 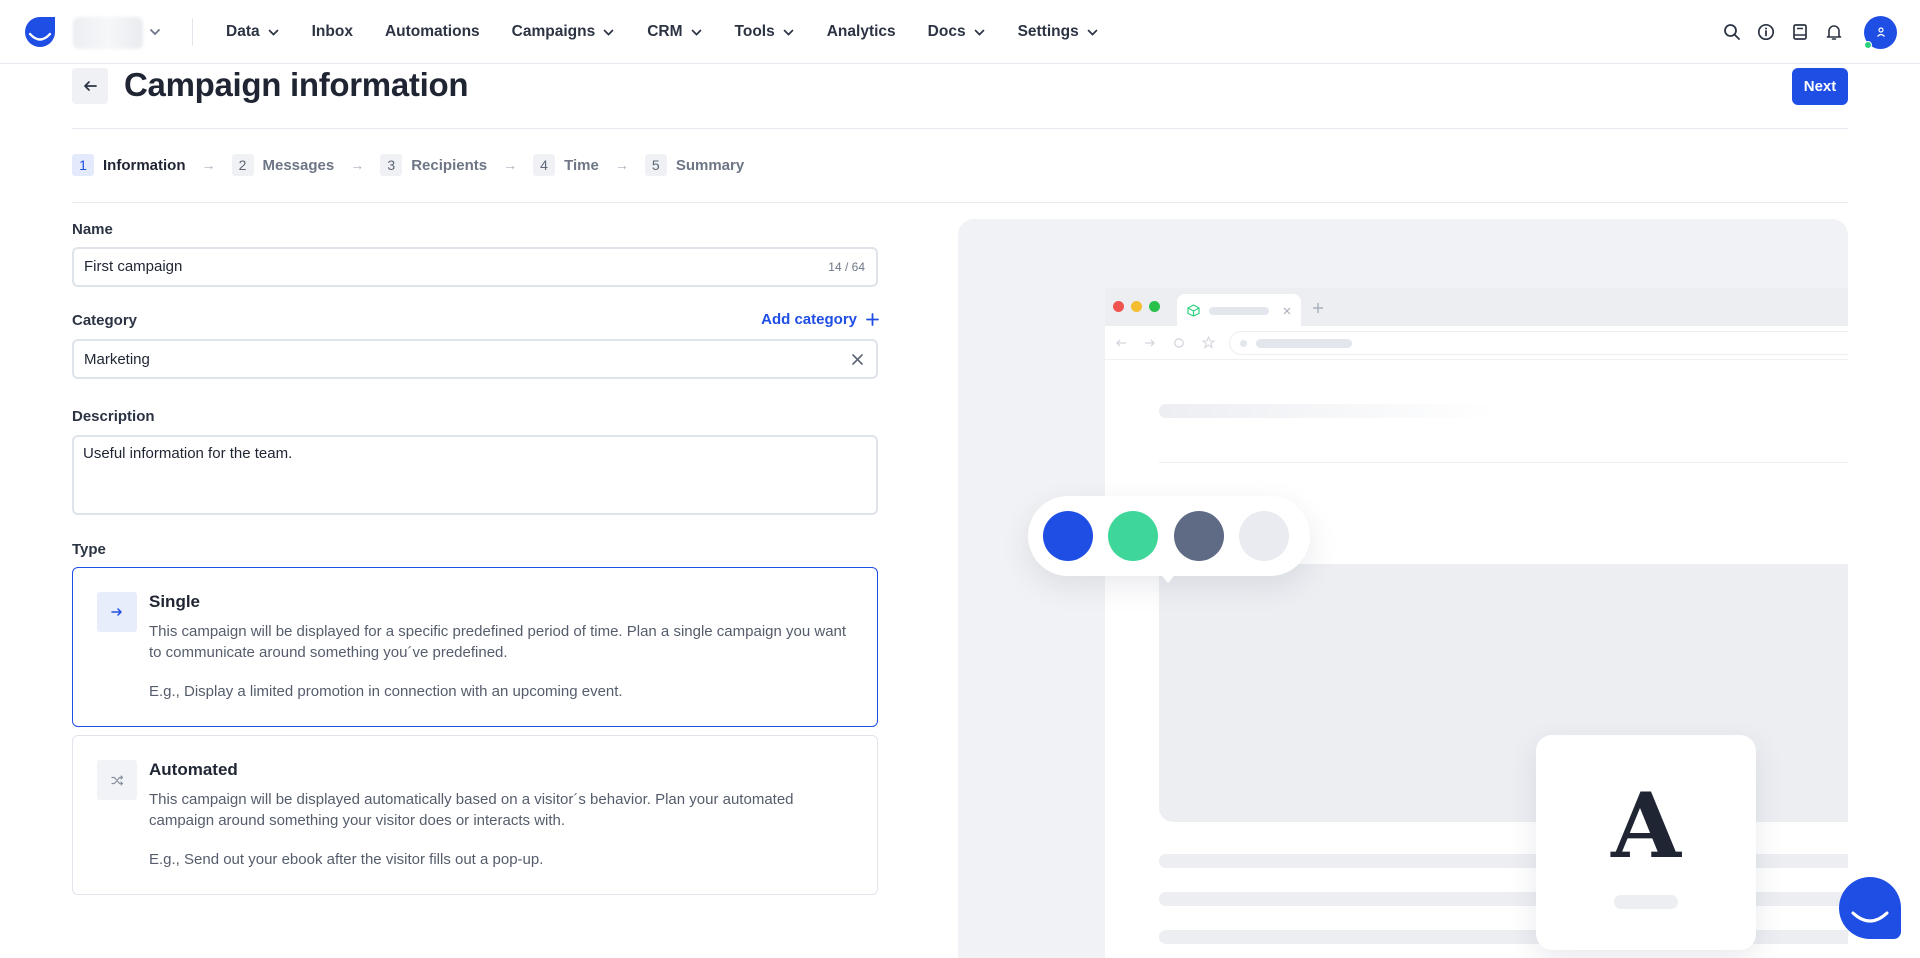 What do you see at coordinates (872, 319) in the screenshot?
I see `plus-icon` at bounding box center [872, 319].